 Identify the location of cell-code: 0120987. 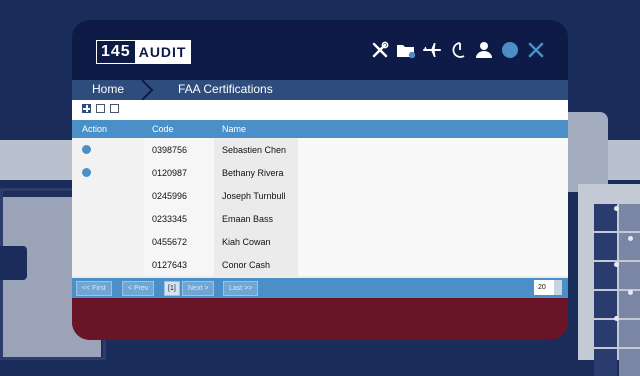
(170, 173).